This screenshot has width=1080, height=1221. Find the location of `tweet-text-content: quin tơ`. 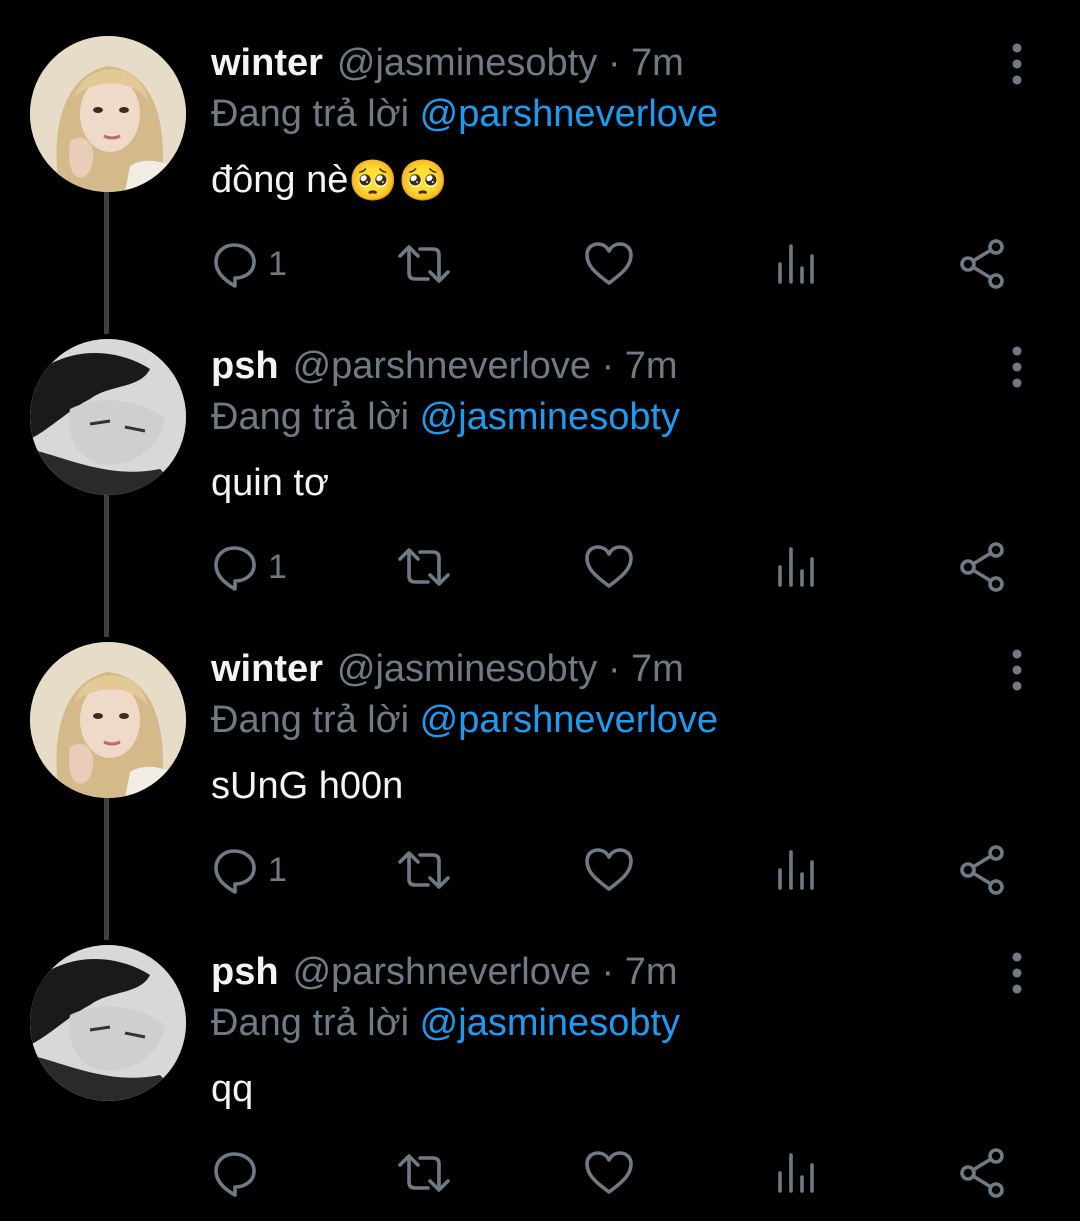

tweet-text-content: quin tơ is located at coordinates (270, 483).